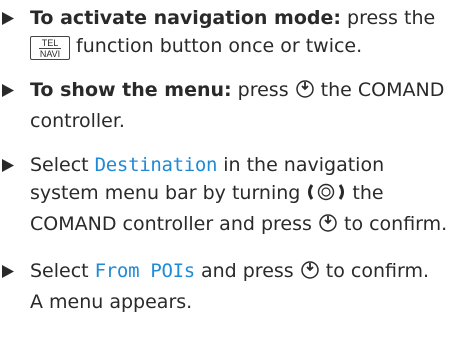 Image resolution: width=461 pixels, height=345 pixels. What do you see at coordinates (247, 271) in the screenshot?
I see `step-text: and press` at bounding box center [247, 271].